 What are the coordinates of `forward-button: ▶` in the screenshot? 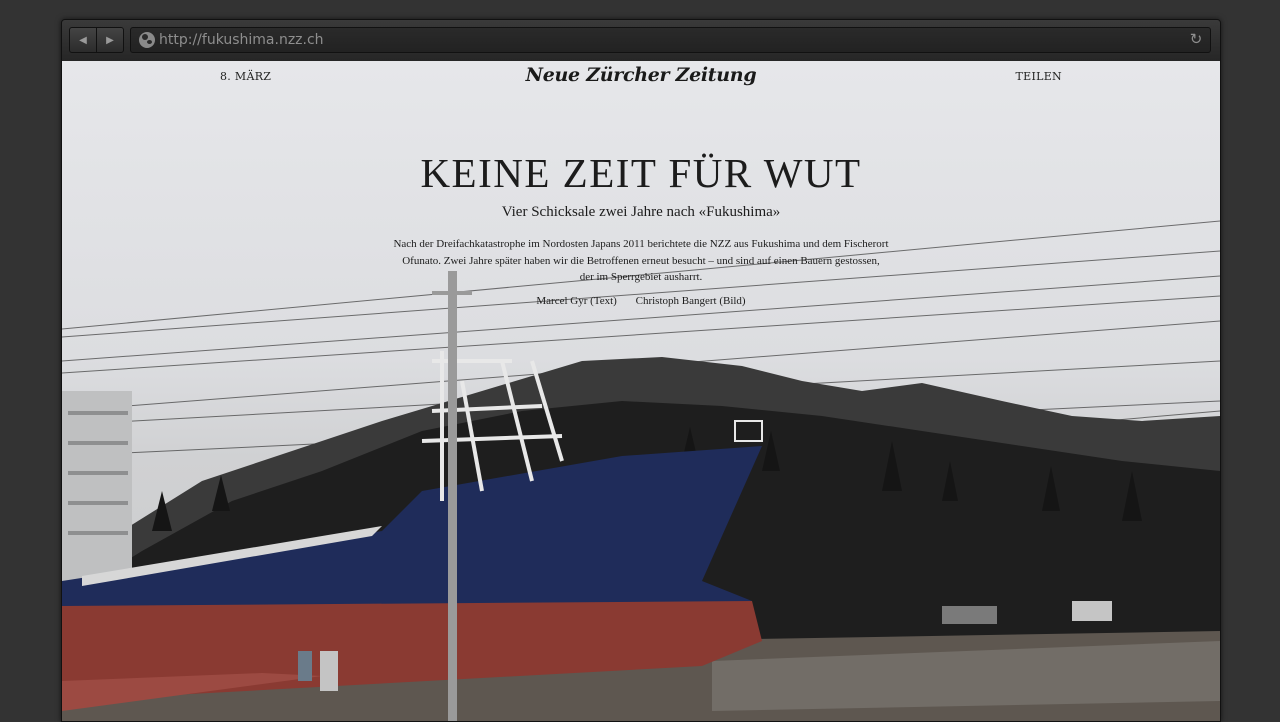 It's located at (109, 40).